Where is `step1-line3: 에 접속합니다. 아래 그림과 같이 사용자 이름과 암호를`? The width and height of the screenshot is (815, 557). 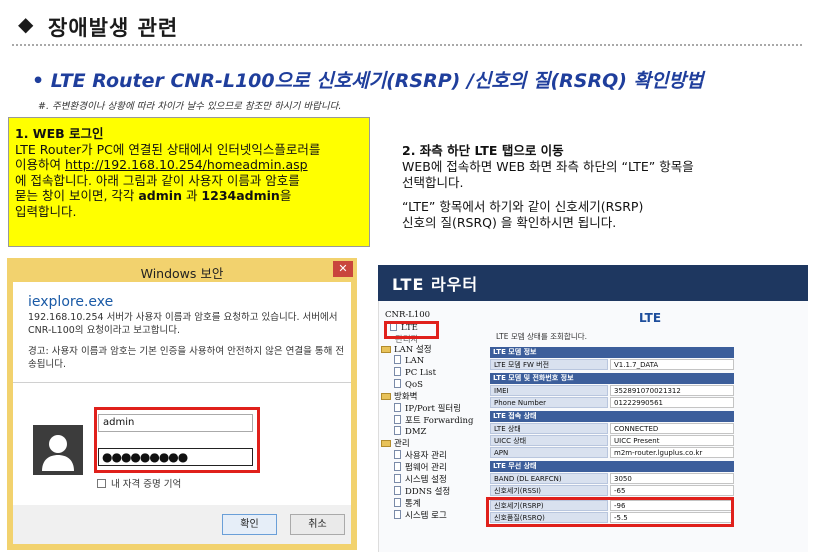
step1-line3: 에 접속합니다. 아래 그림과 같이 사용자 이름과 암호를 is located at coordinates (157, 180).